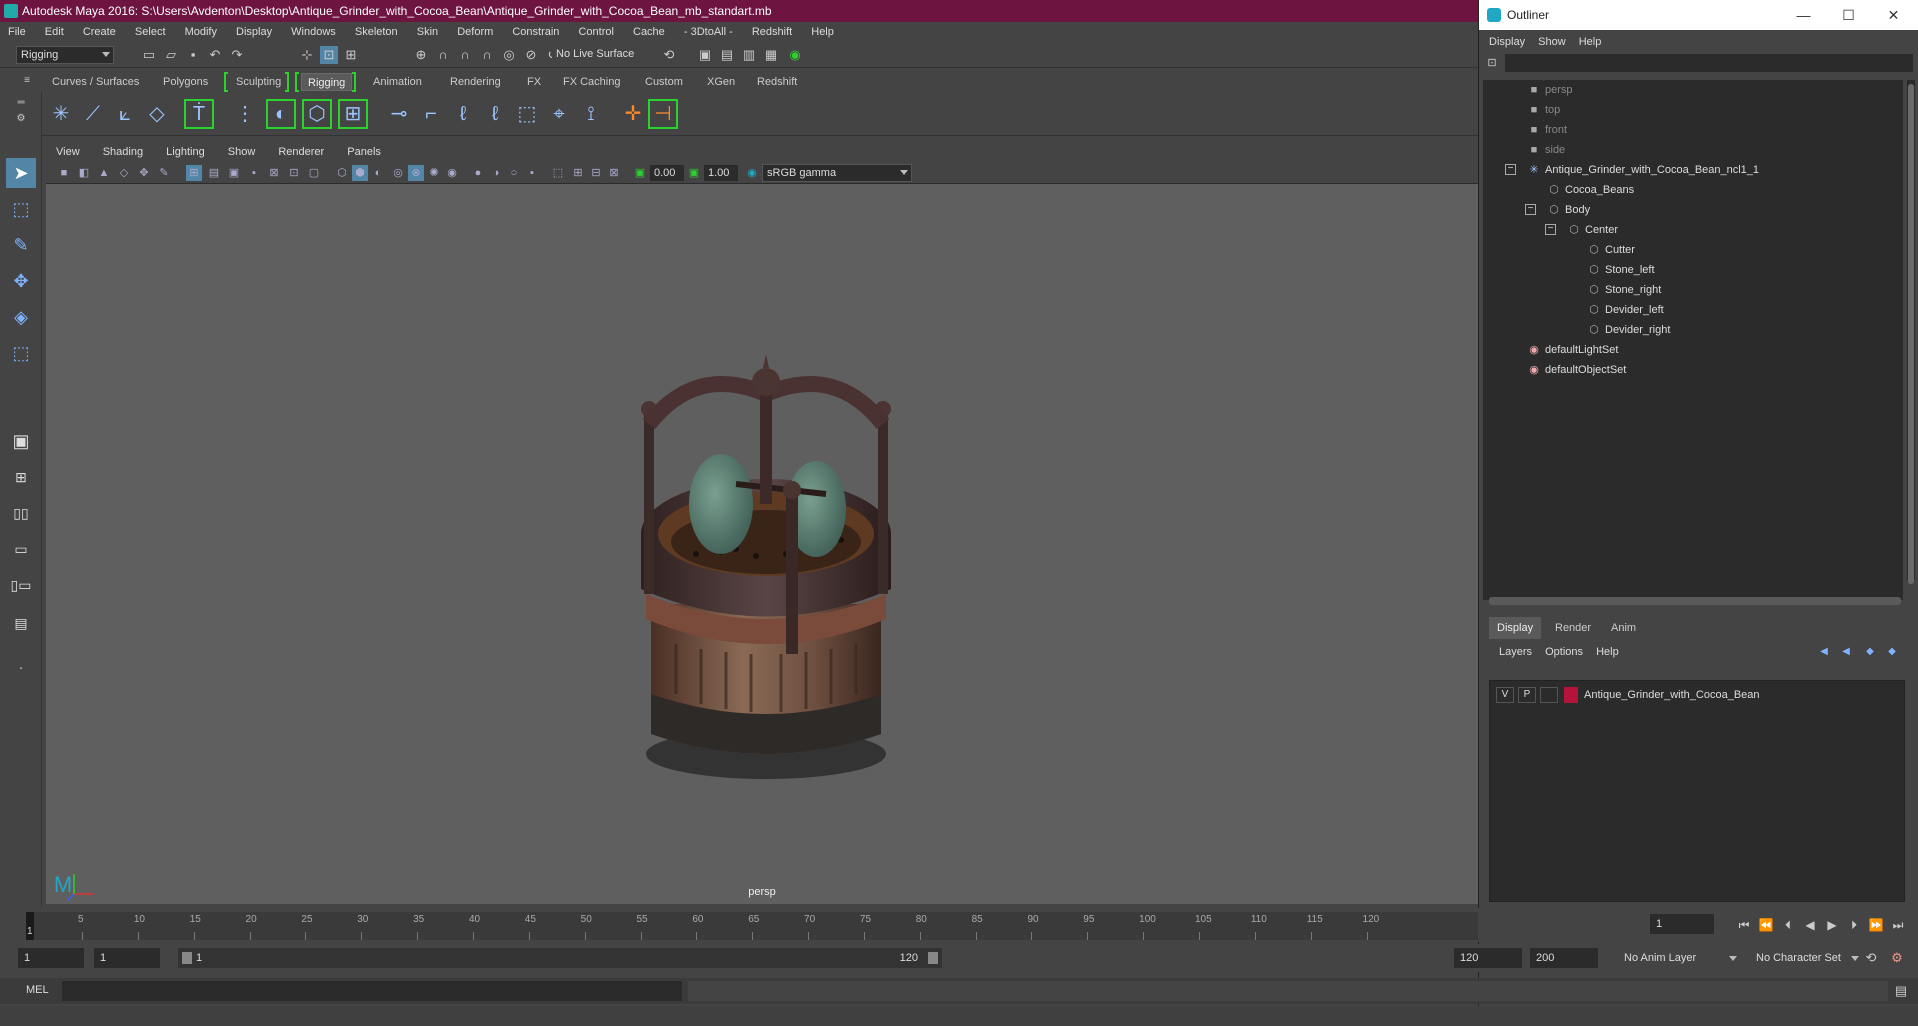 The height and width of the screenshot is (1026, 1918). Describe the element at coordinates (372, 991) in the screenshot. I see `command-input` at that location.